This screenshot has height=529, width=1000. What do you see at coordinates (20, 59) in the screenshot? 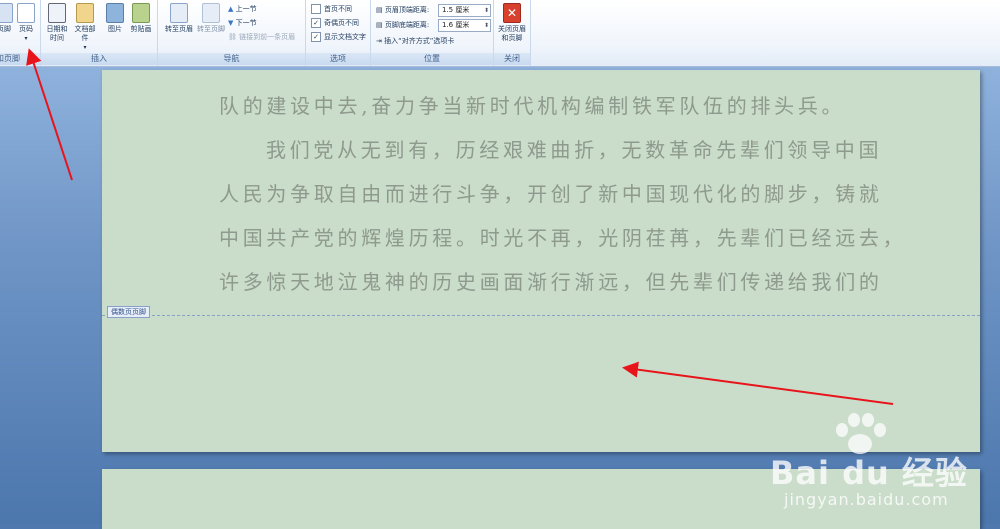
I see `group-label-header-footer: 页眉和页脚` at bounding box center [20, 59].